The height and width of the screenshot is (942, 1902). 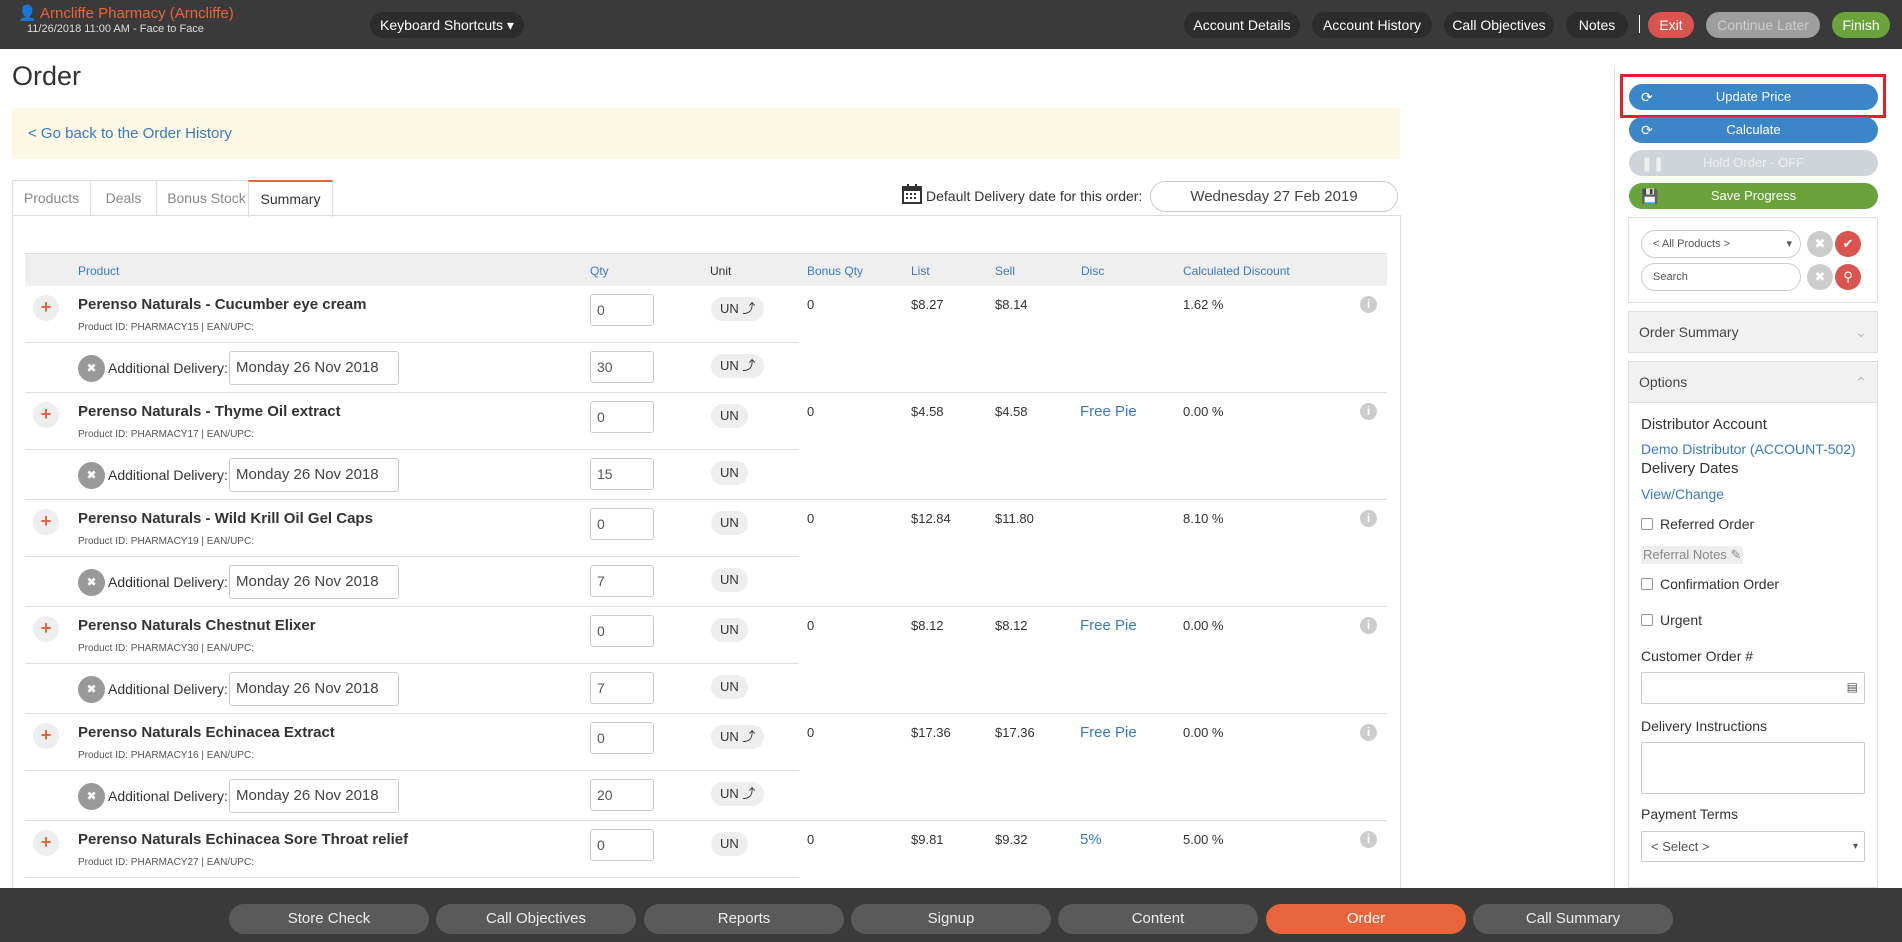 What do you see at coordinates (1005, 271) in the screenshot?
I see `col-sell: Sell` at bounding box center [1005, 271].